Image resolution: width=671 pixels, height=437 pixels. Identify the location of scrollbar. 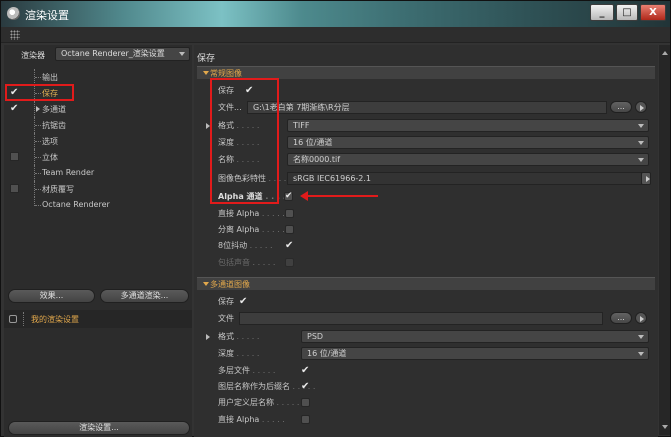
(664, 240).